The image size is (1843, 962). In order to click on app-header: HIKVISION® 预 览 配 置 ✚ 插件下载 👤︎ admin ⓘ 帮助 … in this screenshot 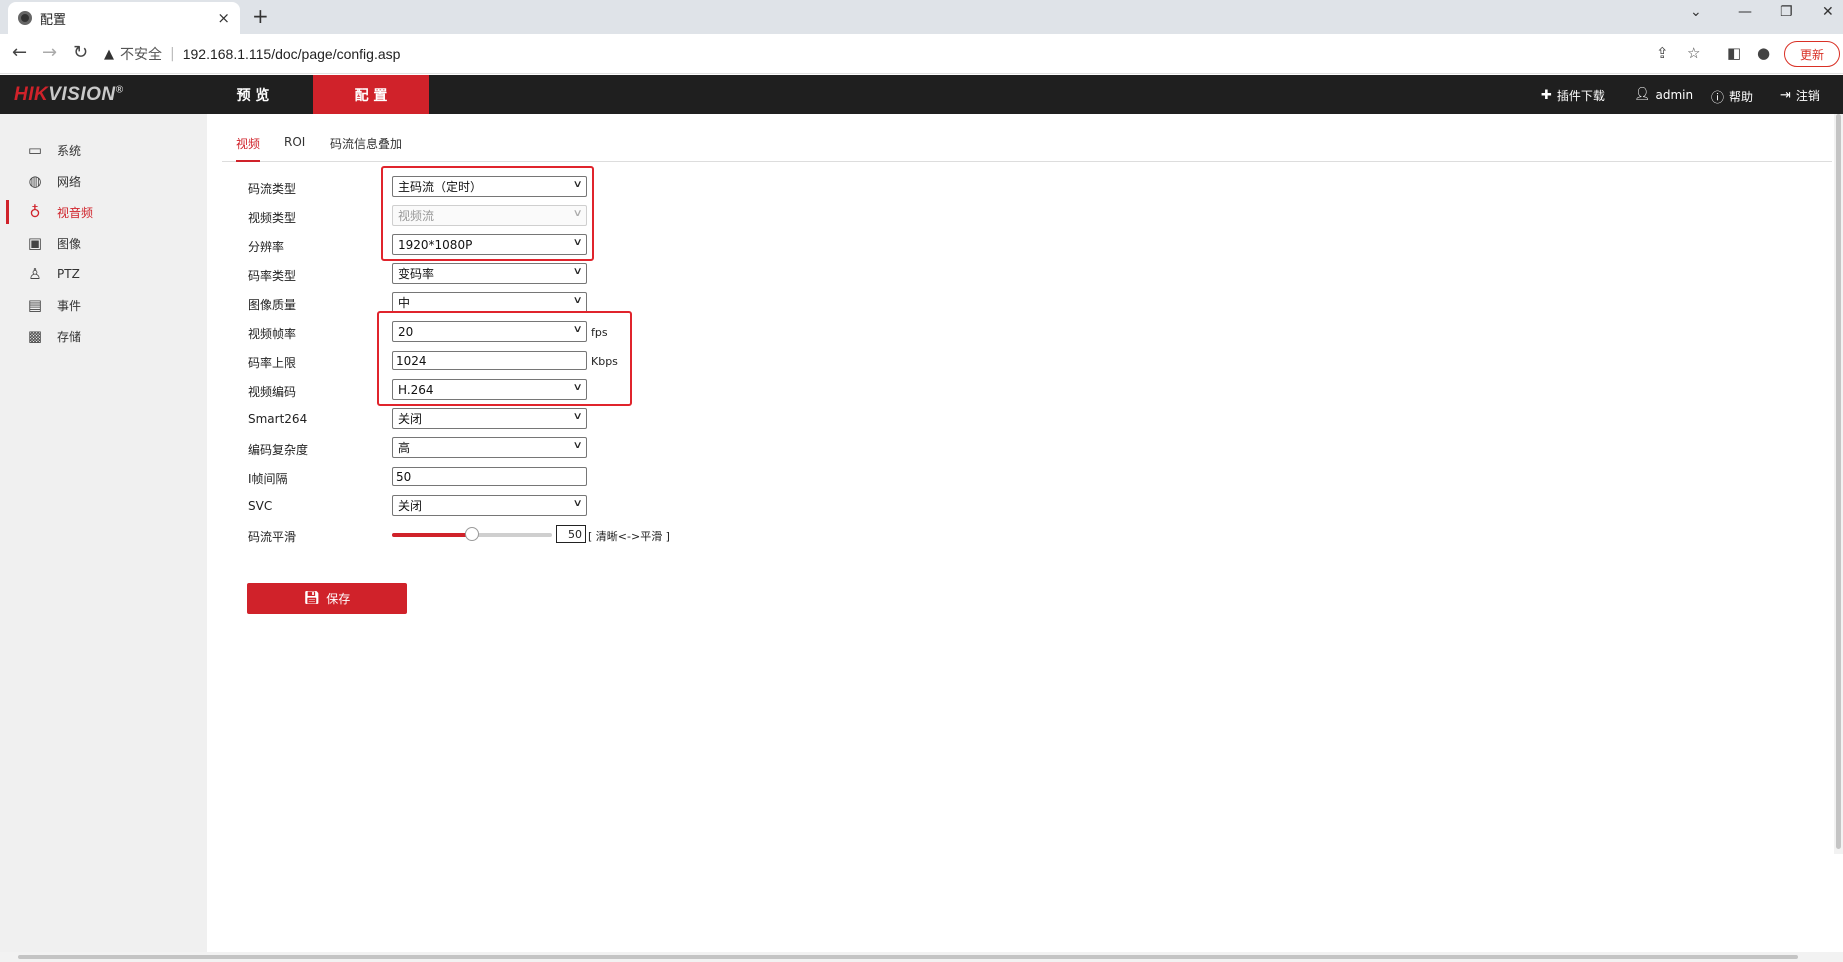, I will do `click(921, 94)`.